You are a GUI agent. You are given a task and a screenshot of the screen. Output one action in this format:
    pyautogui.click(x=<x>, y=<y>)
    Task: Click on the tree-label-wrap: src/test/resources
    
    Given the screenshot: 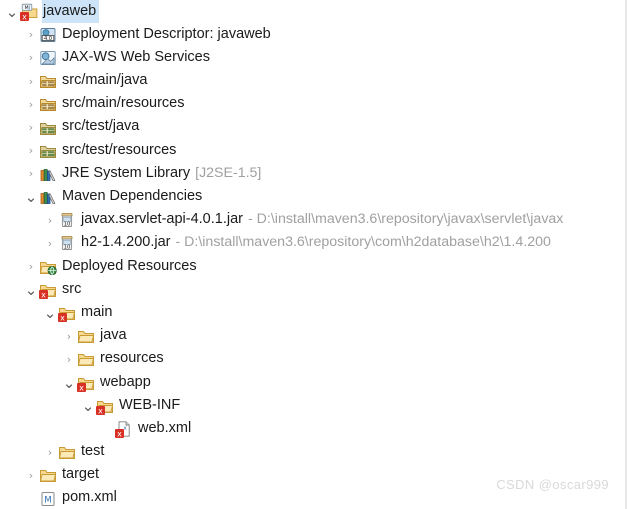 What is the action you would take?
    pyautogui.click(x=120, y=150)
    